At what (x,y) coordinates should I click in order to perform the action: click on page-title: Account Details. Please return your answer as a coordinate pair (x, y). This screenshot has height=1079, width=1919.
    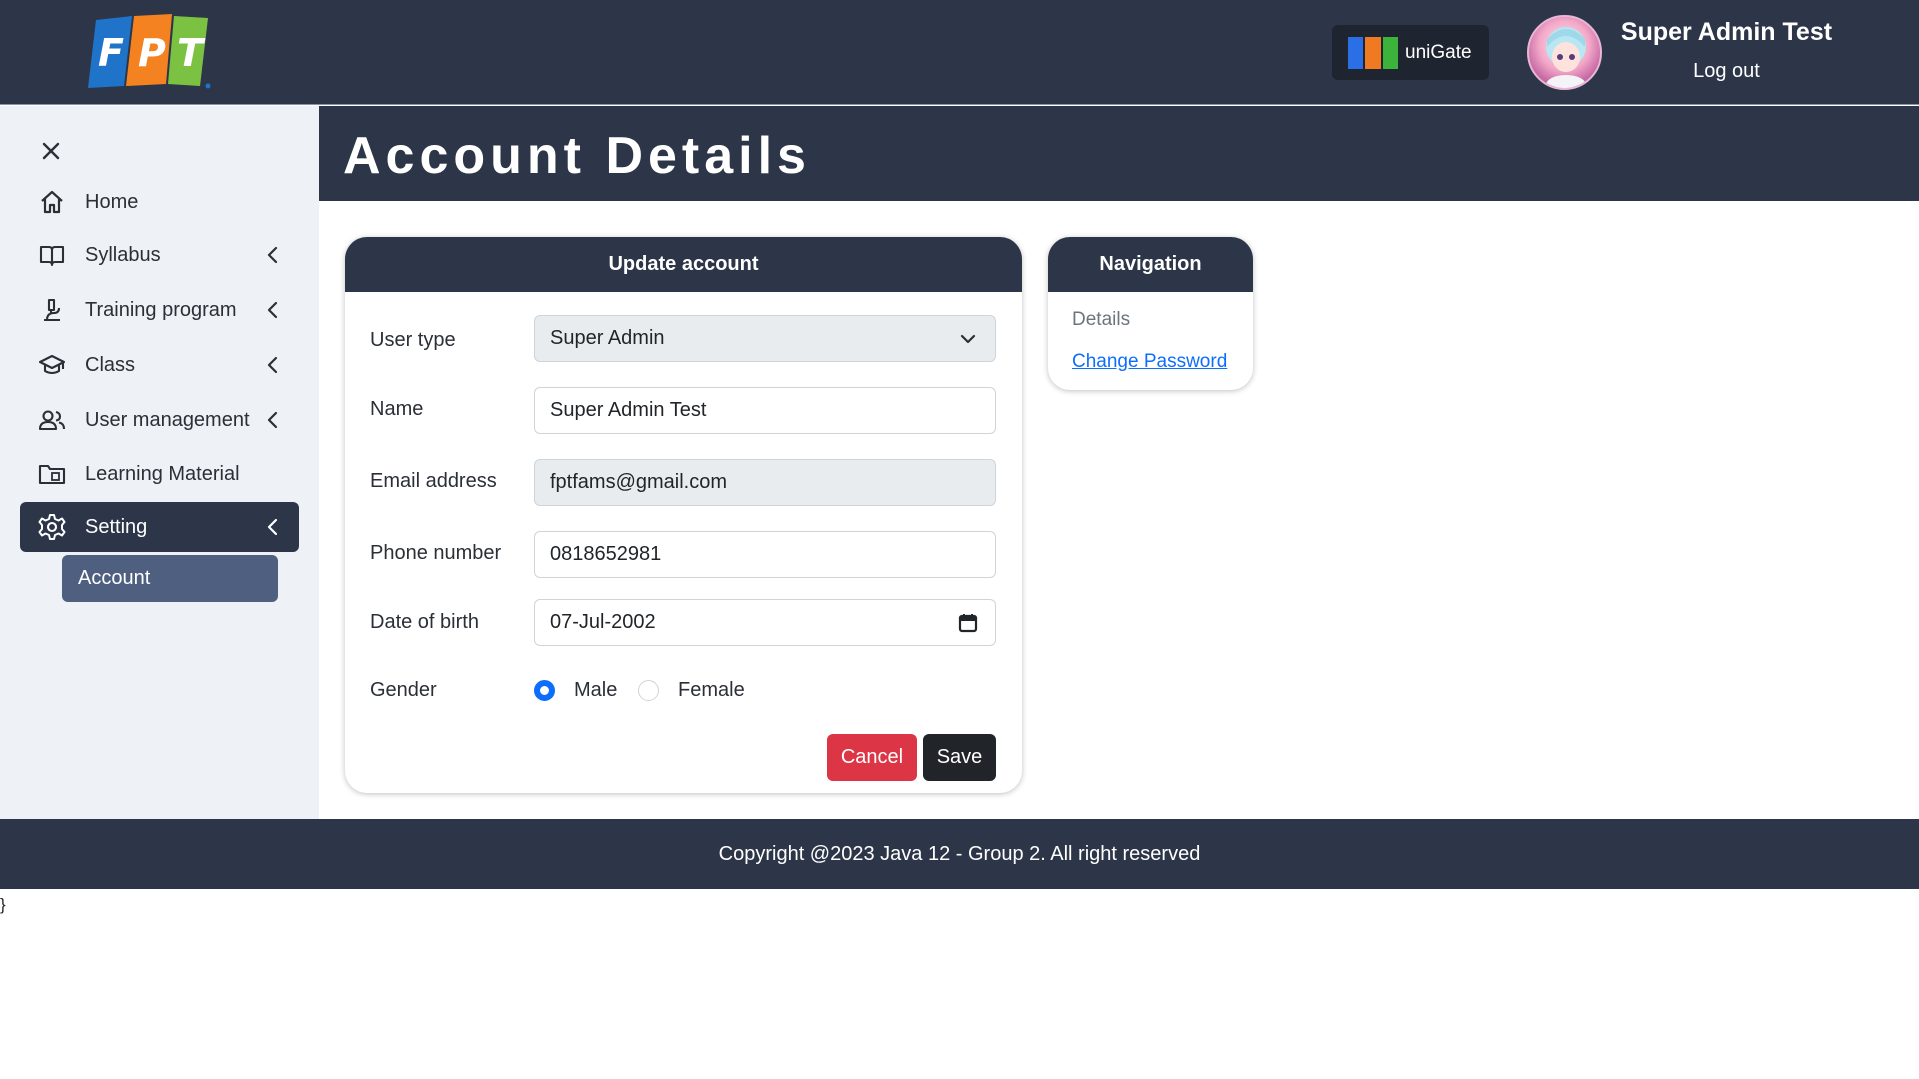
    Looking at the image, I should click on (577, 156).